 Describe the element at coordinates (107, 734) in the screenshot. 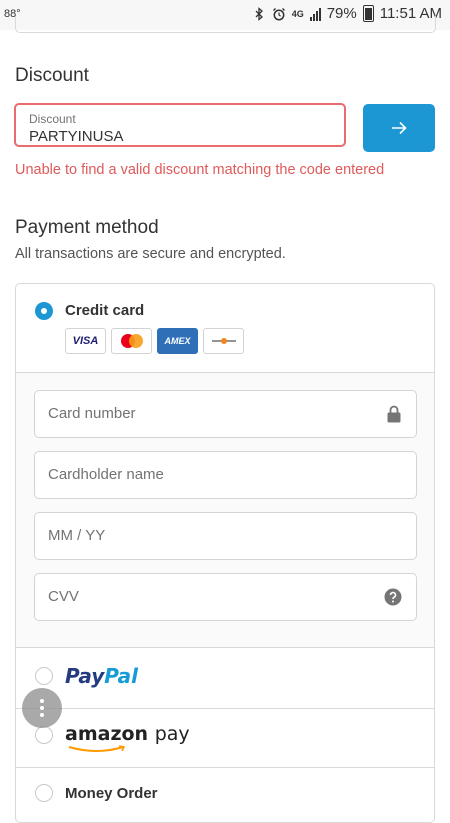

I see `amazon-pay-logo-part1: amazon` at that location.